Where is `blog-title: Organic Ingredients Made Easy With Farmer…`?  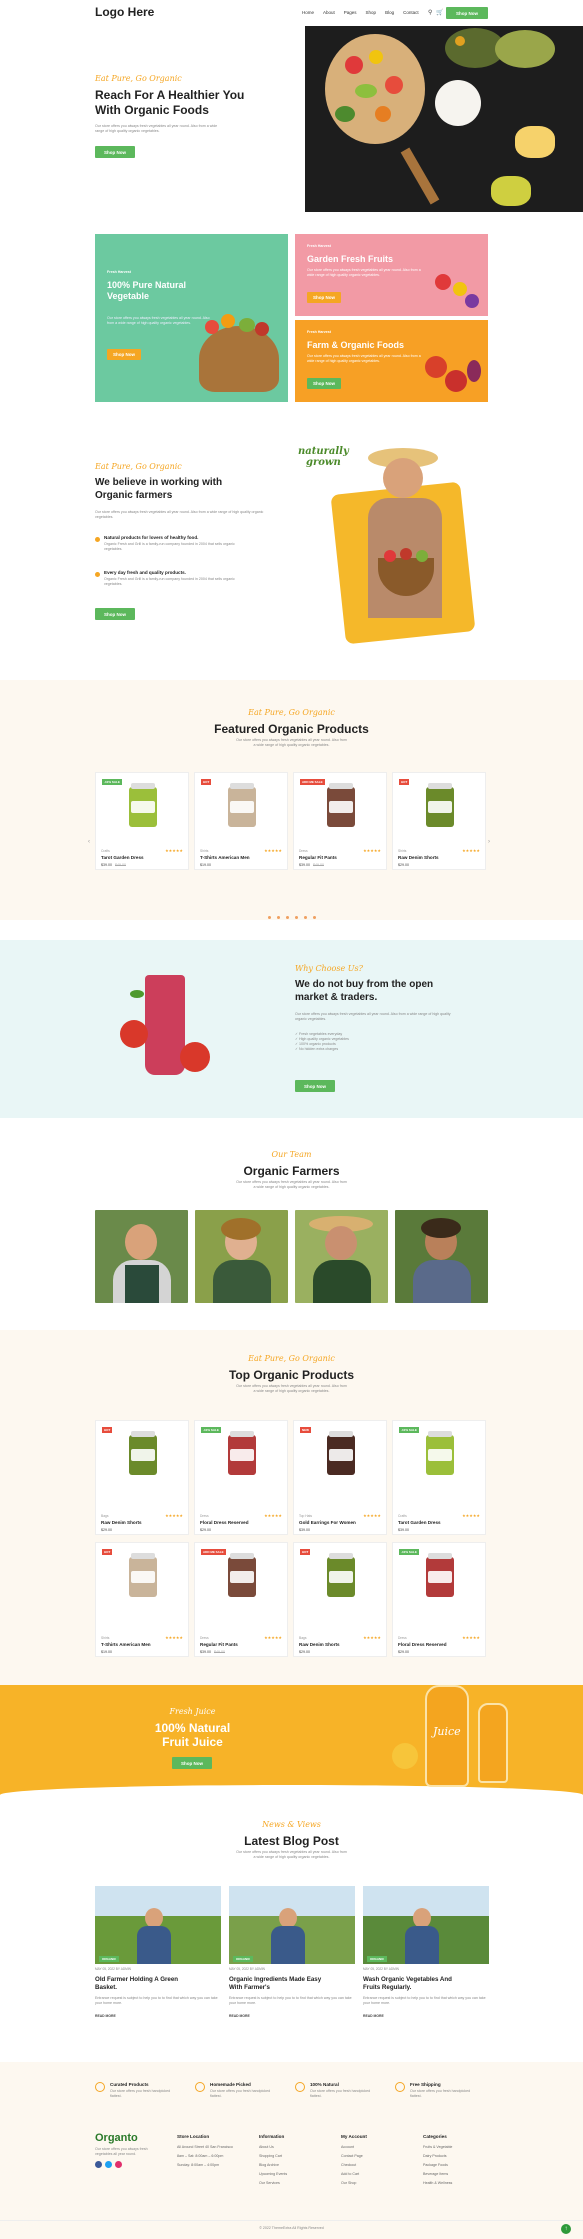
blog-title: Organic Ingredients Made Easy With Farmer… is located at coordinates (291, 1984).